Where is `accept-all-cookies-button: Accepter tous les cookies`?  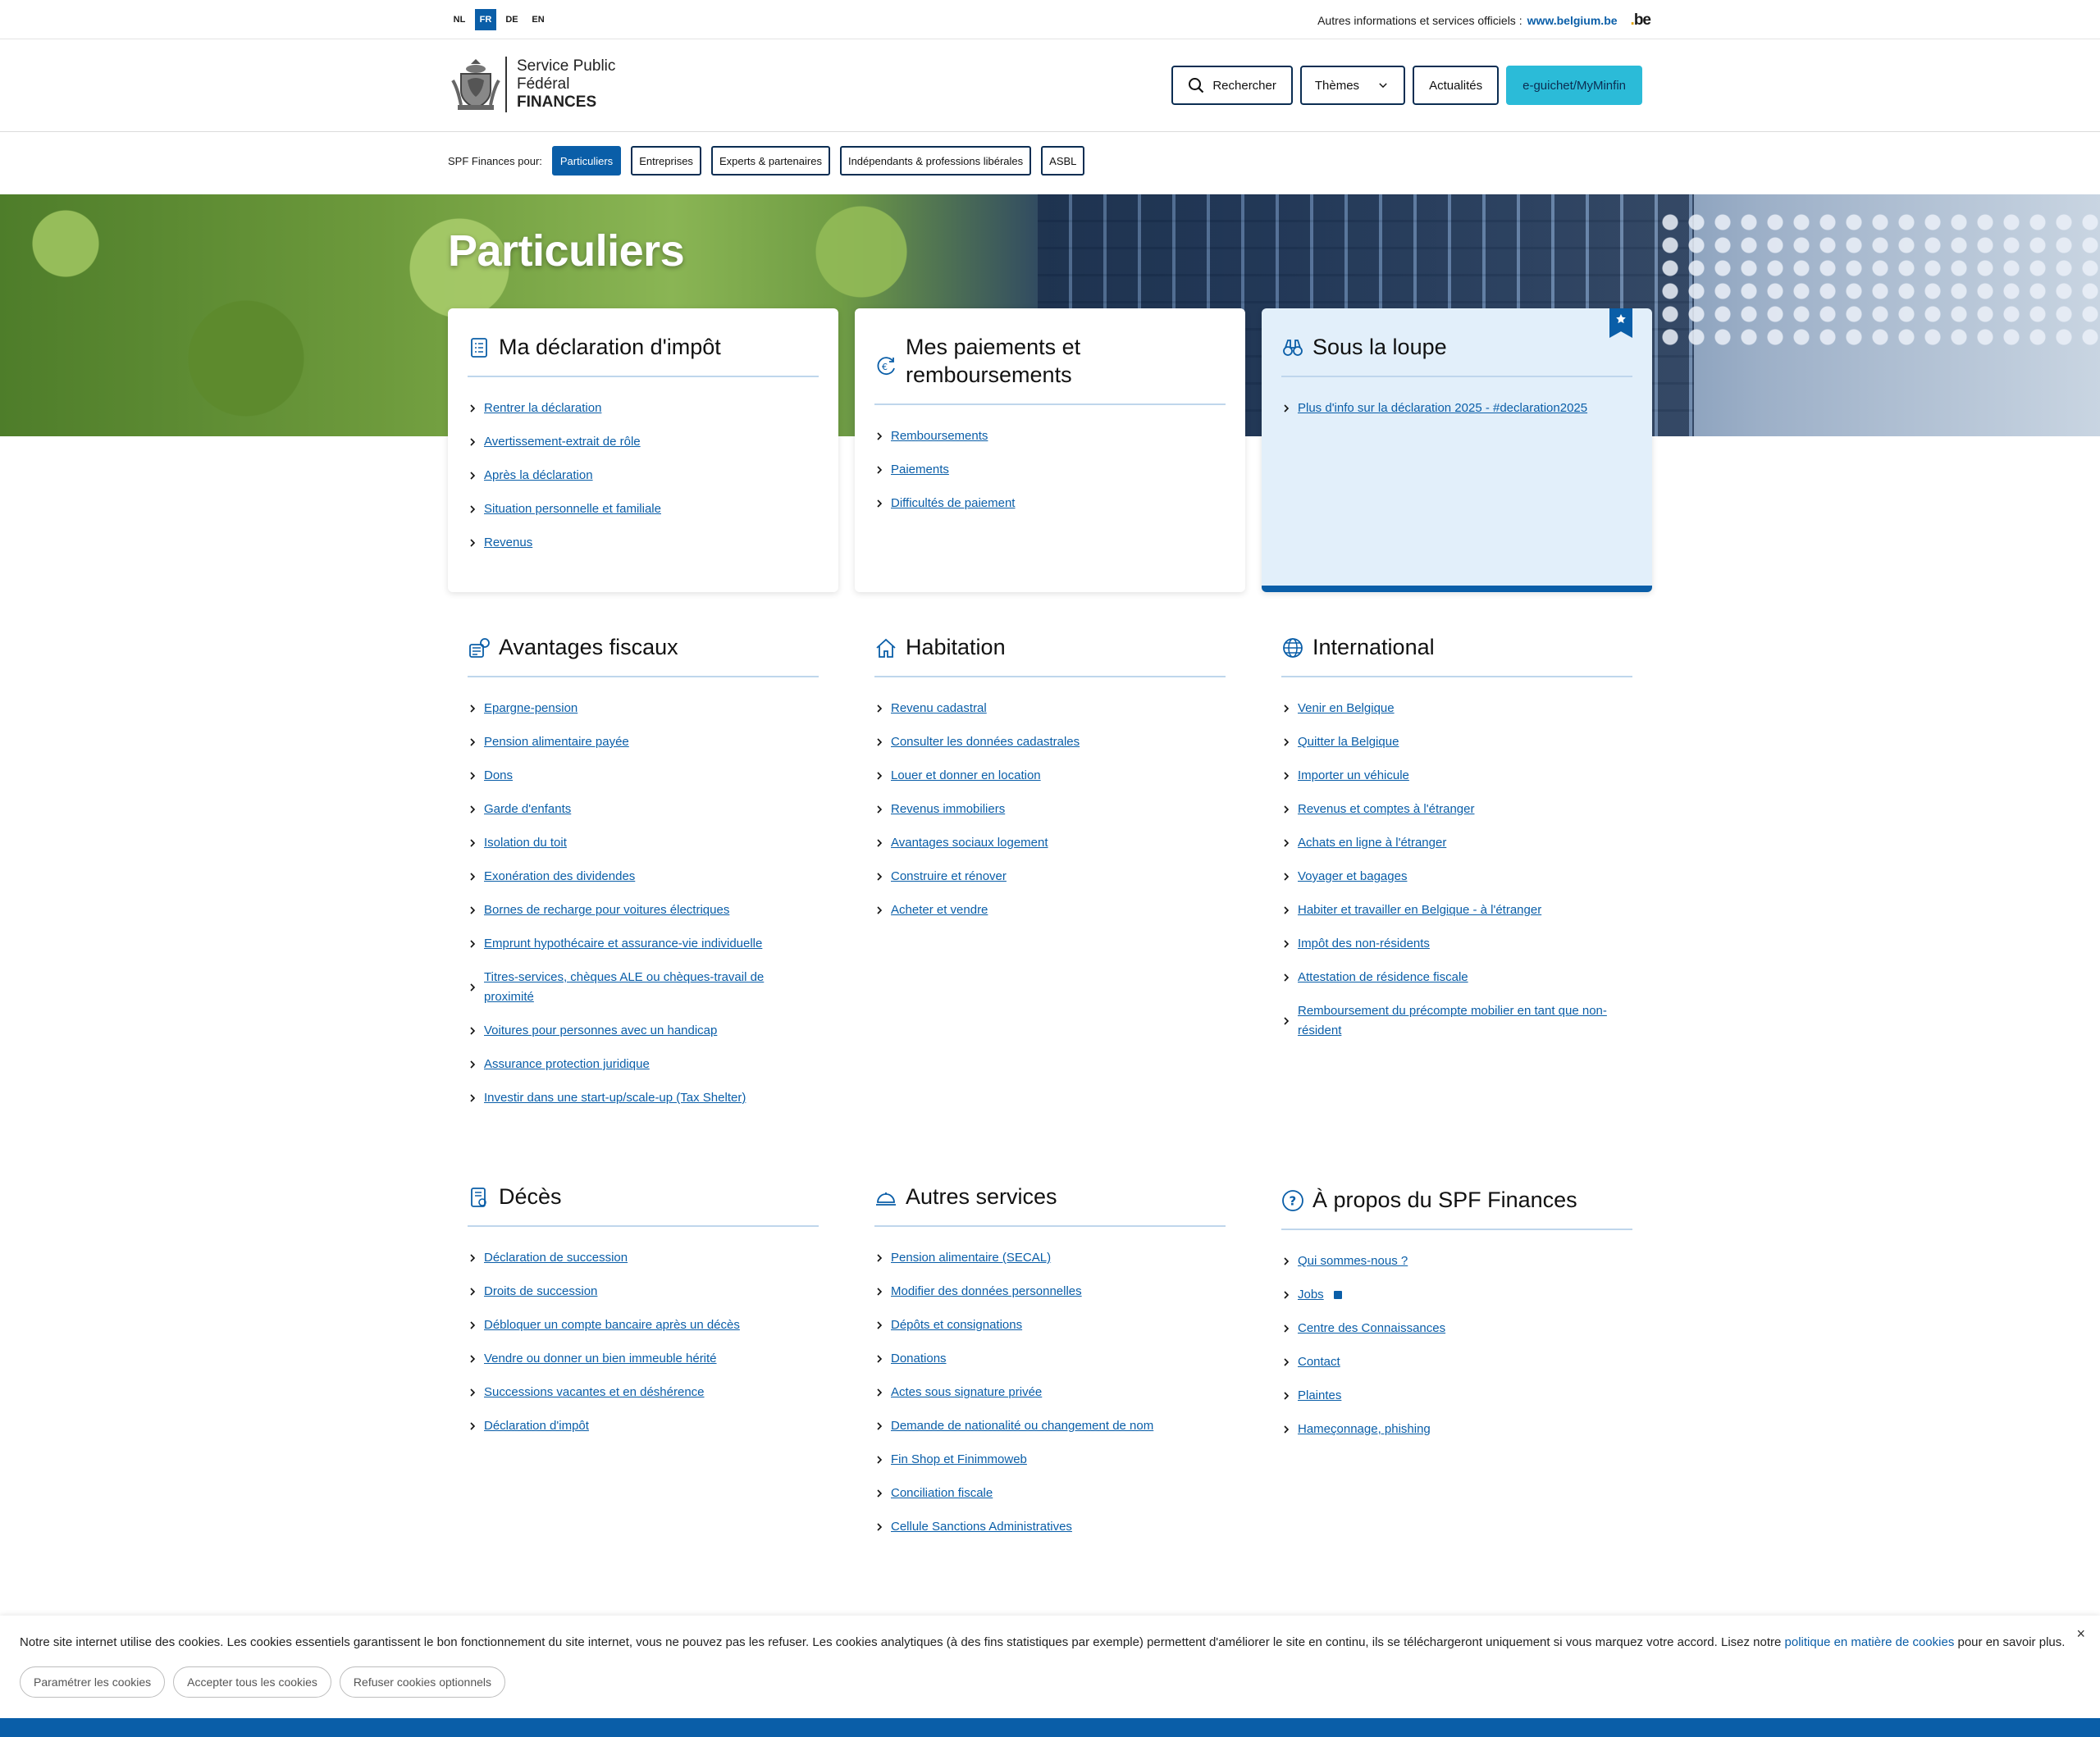
accept-all-cookies-button: Accepter tous les cookies is located at coordinates (252, 1682).